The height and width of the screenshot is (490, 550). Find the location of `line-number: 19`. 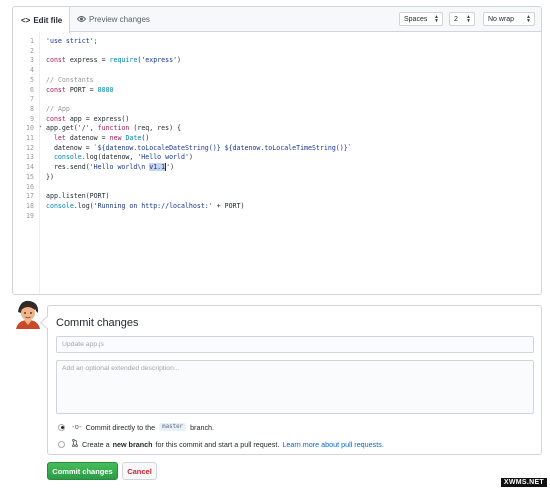

line-number: 19 is located at coordinates (30, 215).